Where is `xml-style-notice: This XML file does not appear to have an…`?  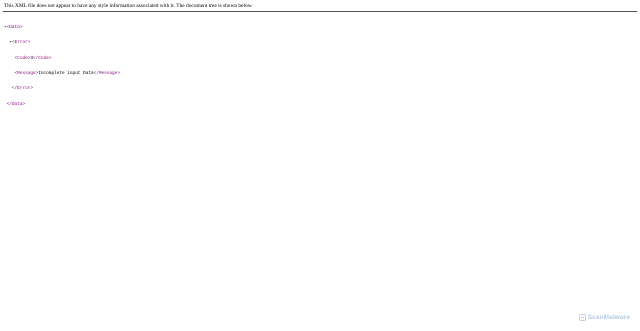 xml-style-notice: This XML file does not appear to have an… is located at coordinates (128, 6).